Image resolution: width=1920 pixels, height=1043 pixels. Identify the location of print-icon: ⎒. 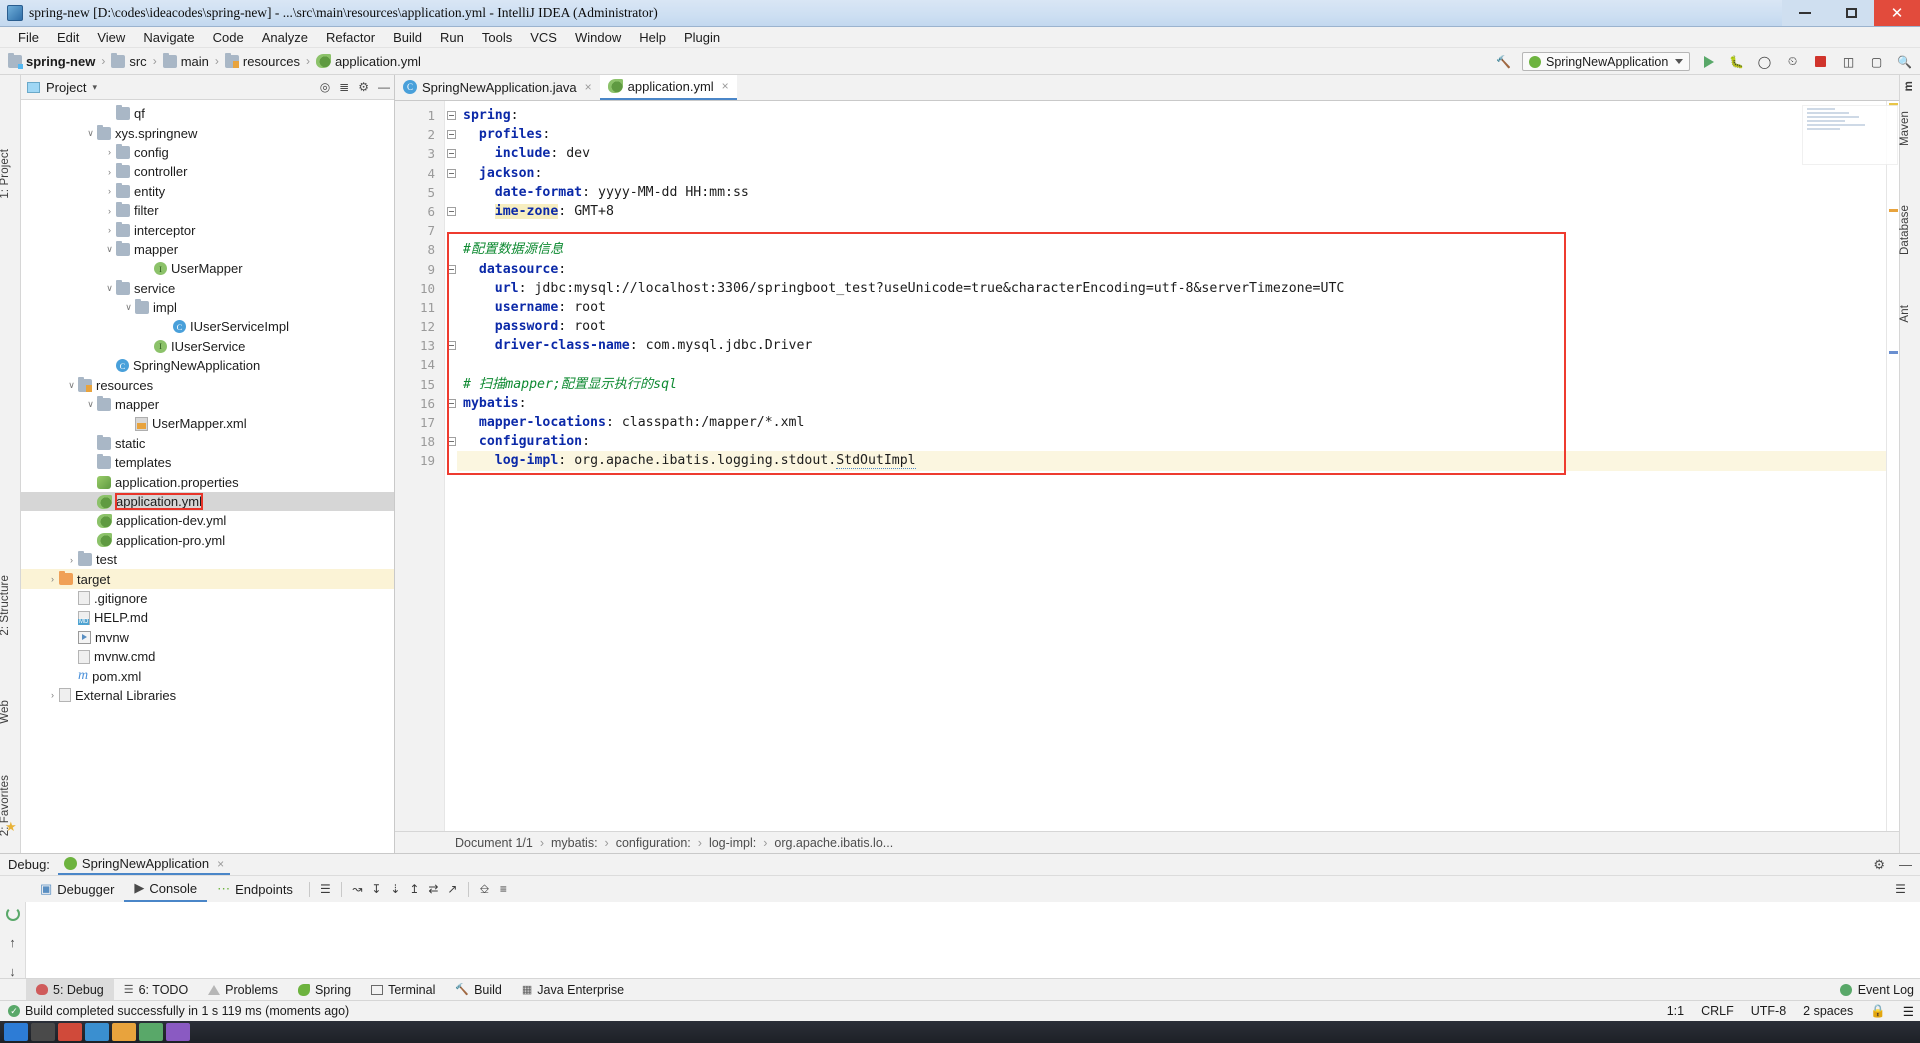
(484, 889).